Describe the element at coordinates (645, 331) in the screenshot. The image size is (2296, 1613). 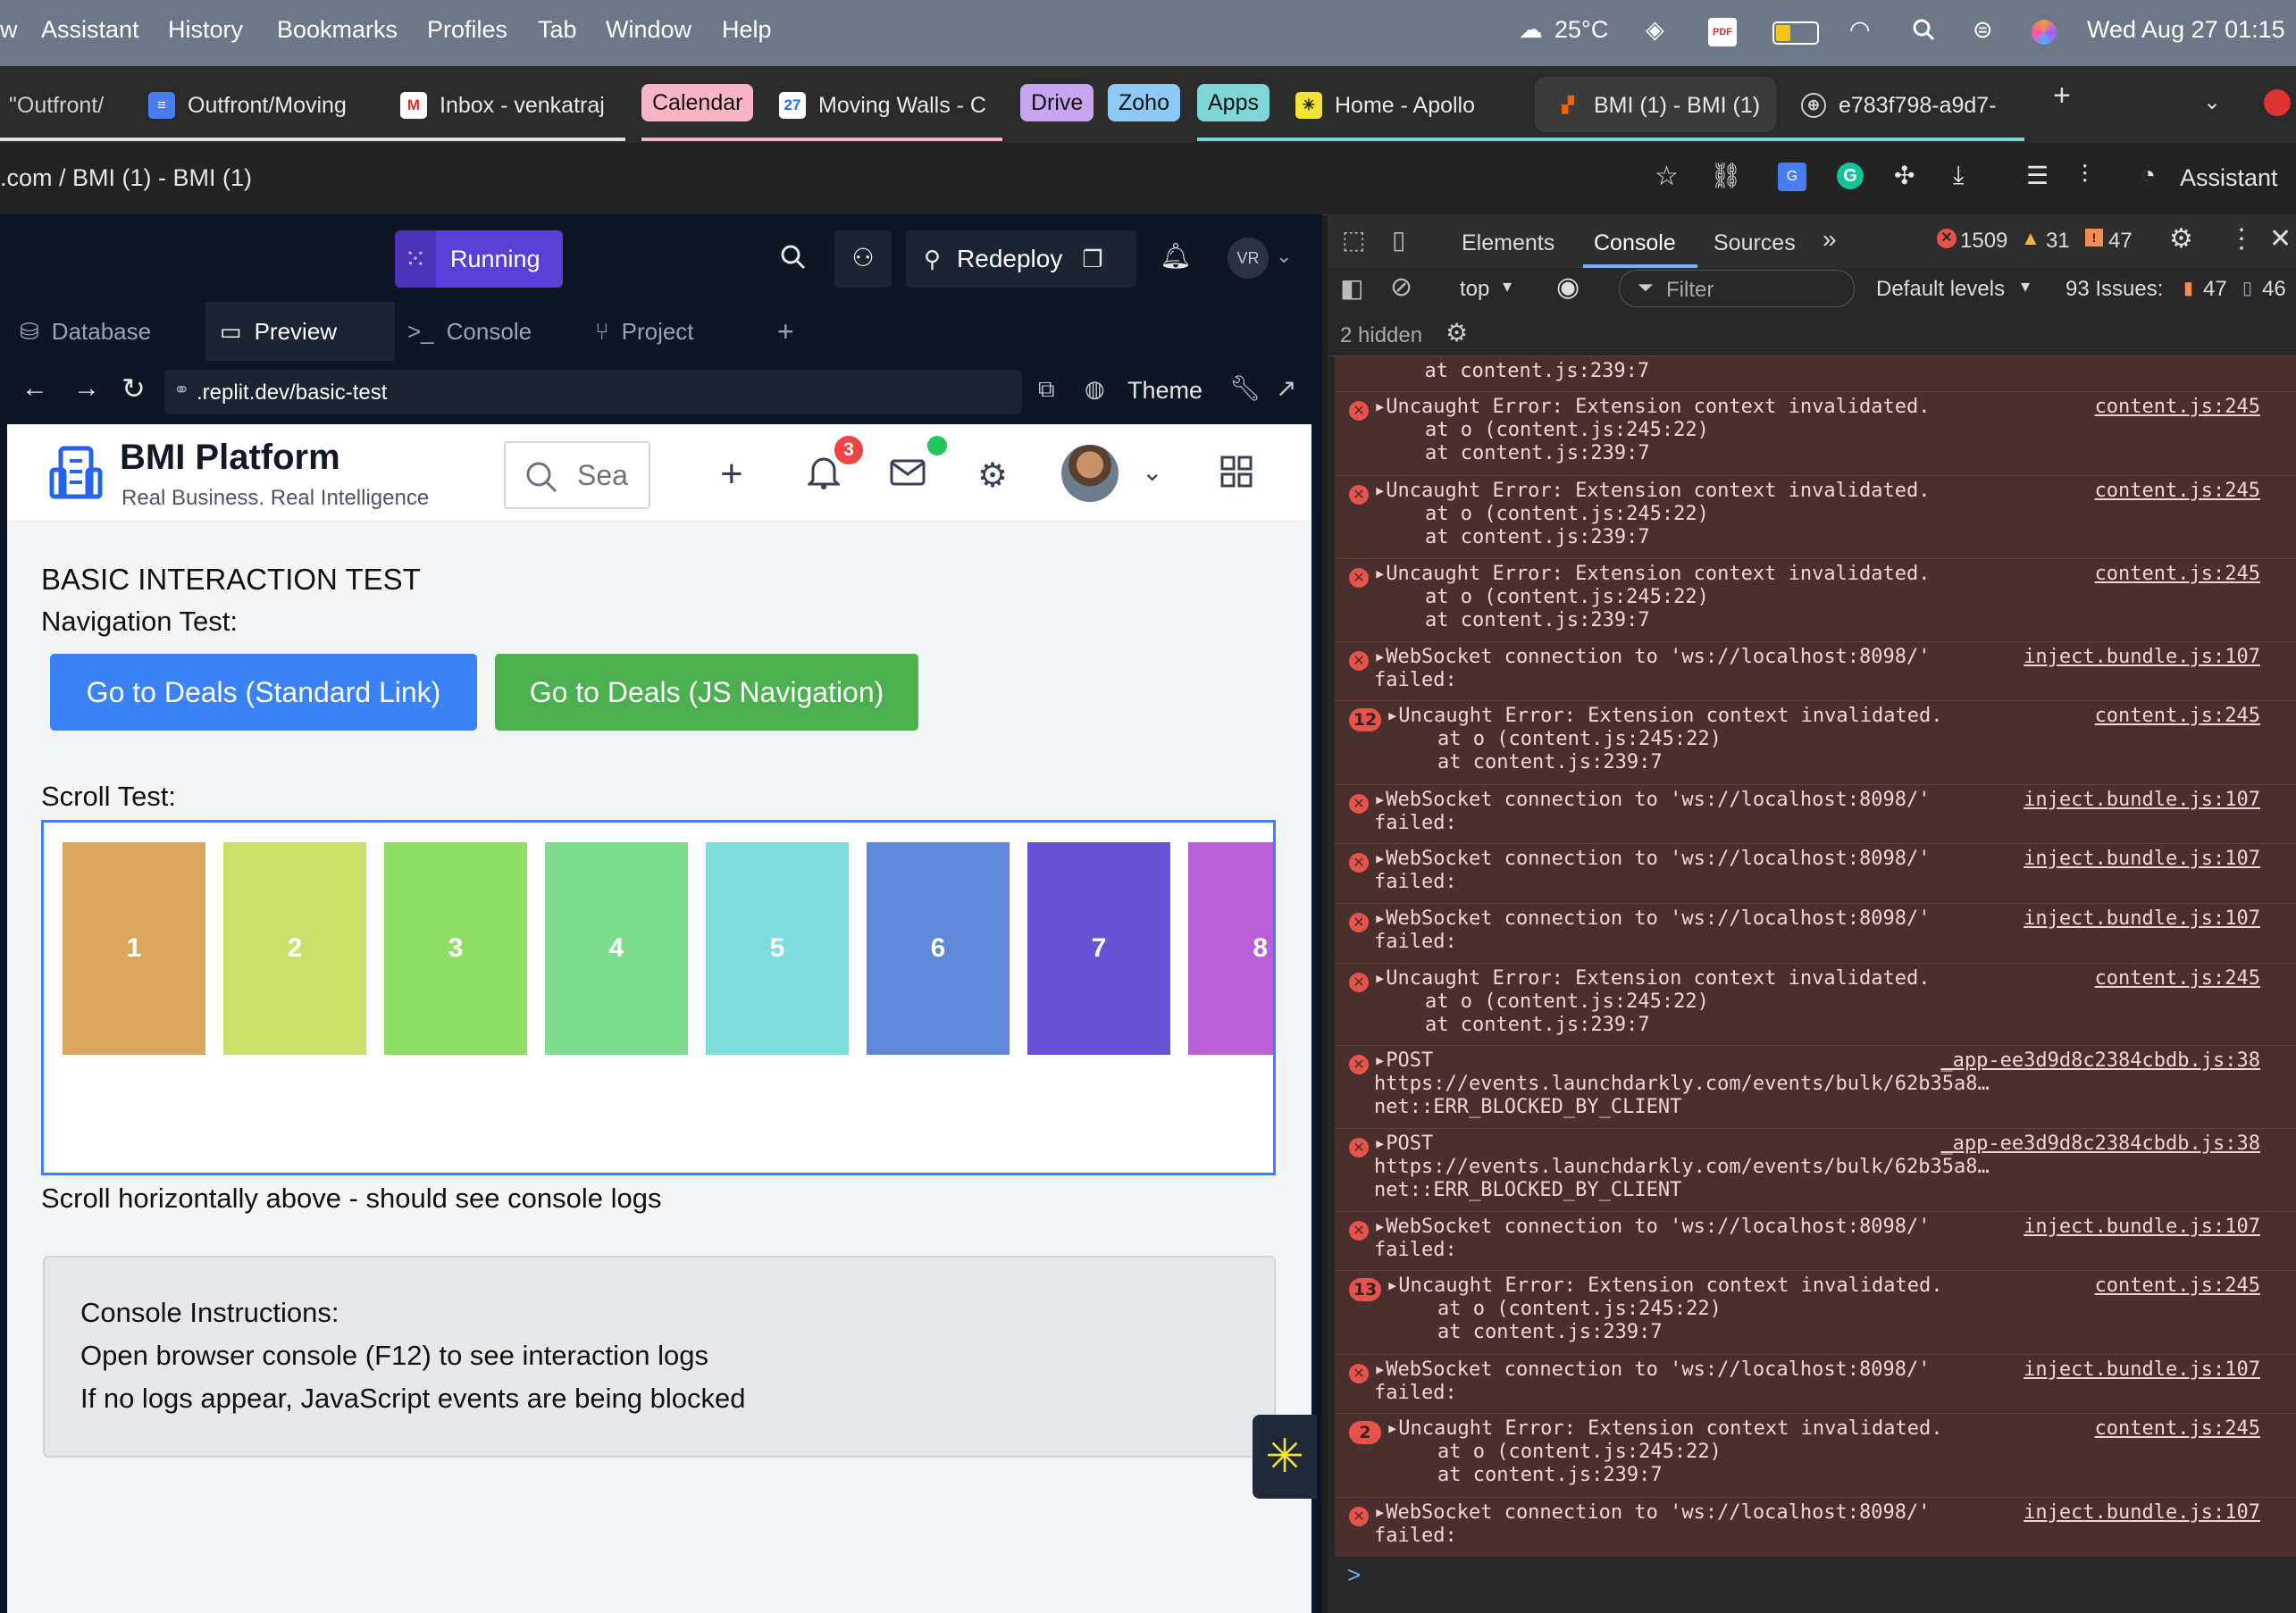
I see `tab-project: ⑂ Project` at that location.